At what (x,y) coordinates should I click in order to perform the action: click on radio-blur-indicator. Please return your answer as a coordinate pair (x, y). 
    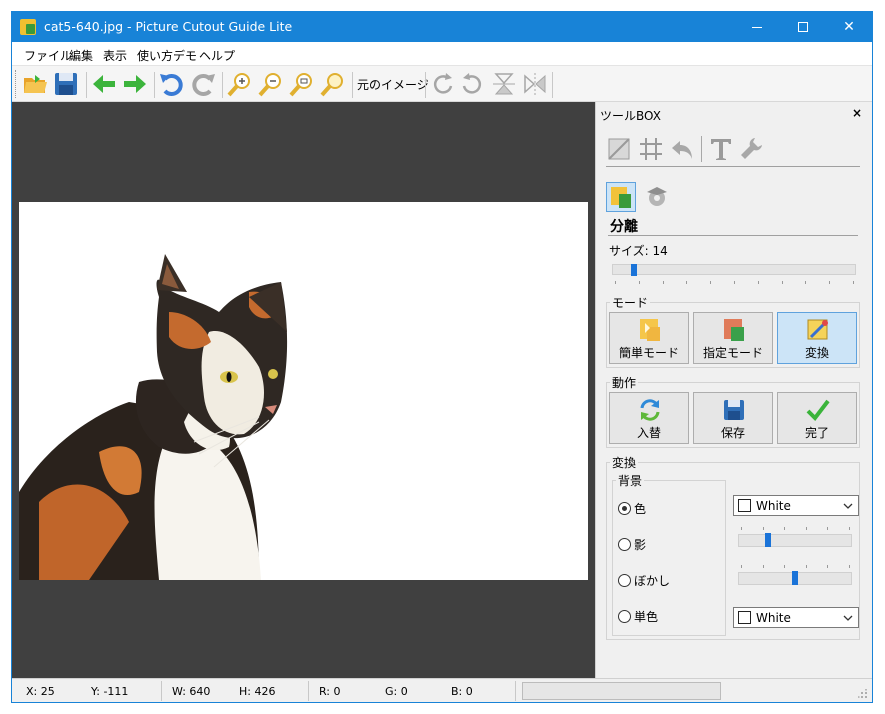
    Looking at the image, I should click on (624, 580).